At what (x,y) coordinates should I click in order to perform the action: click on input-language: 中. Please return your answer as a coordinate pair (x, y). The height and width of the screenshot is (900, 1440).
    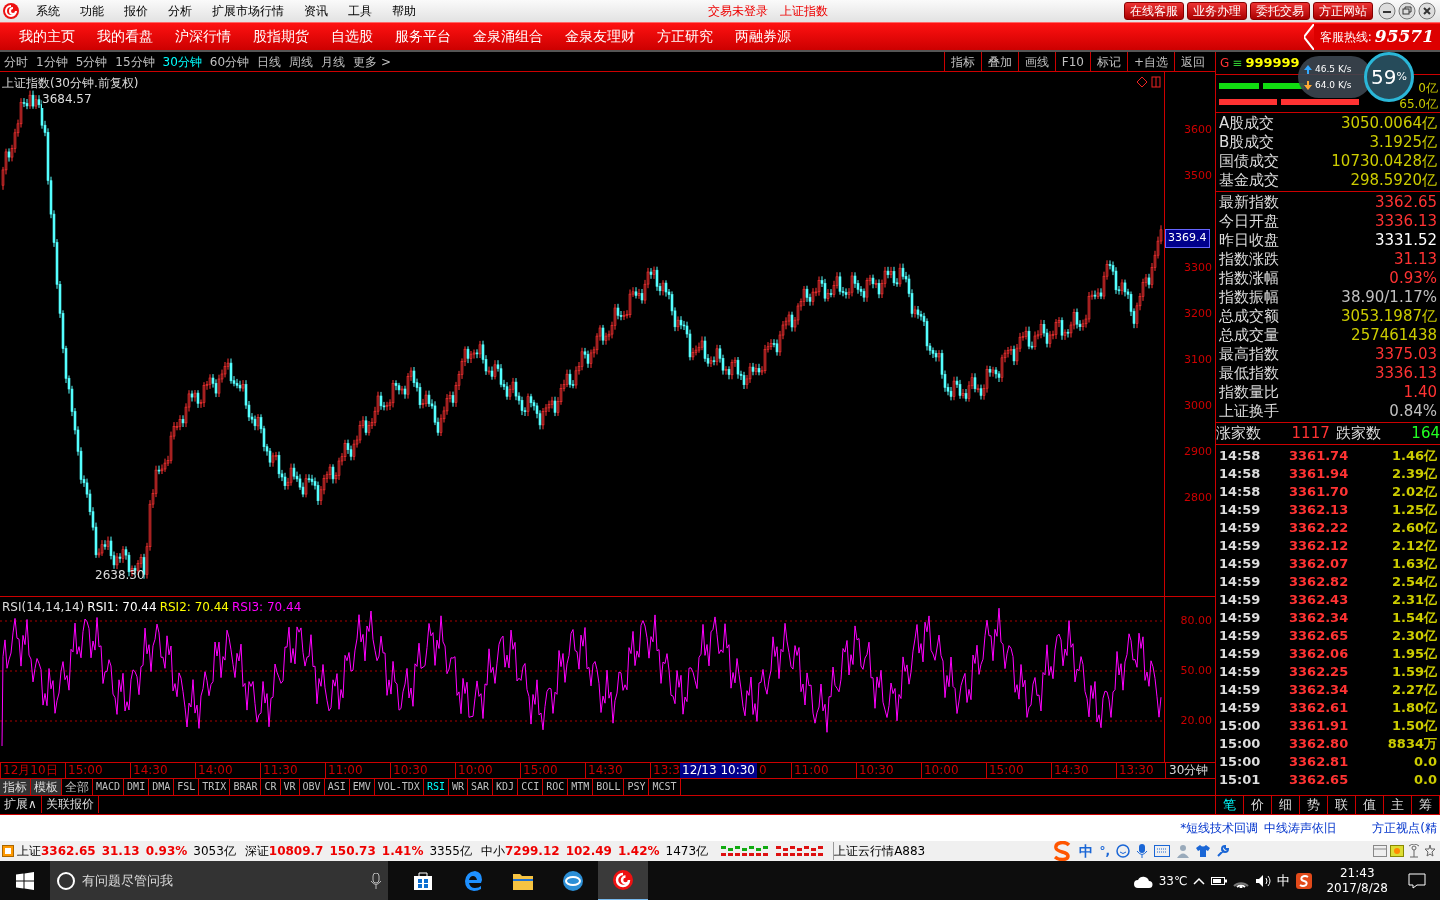
    Looking at the image, I should click on (1284, 881).